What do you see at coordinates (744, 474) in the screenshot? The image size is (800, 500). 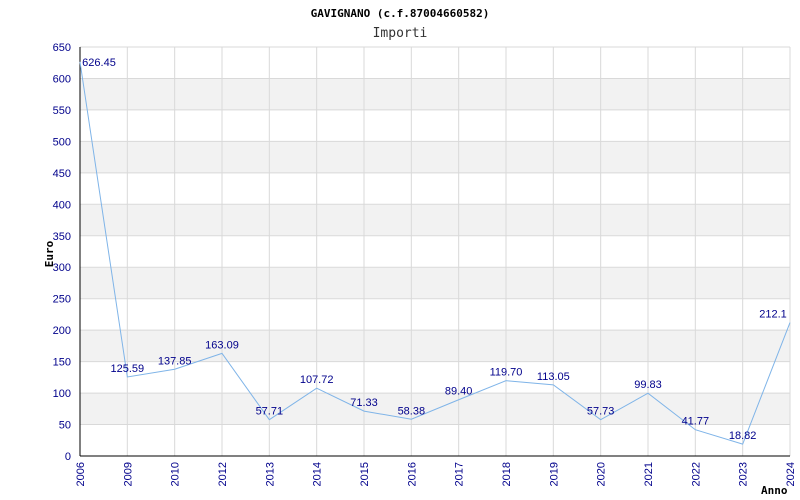 I see `x-tick-label: 2023` at bounding box center [744, 474].